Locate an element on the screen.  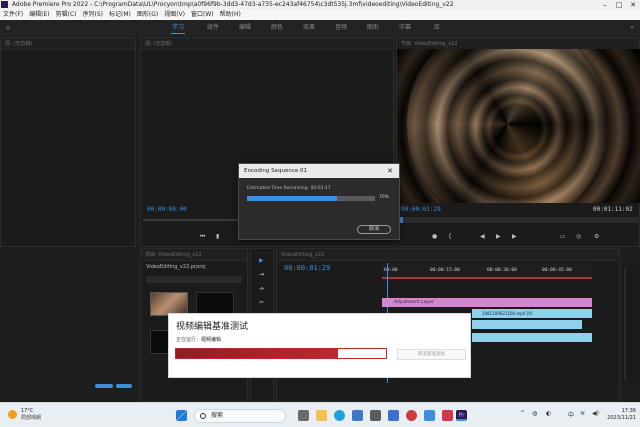
encoding-progress-bar is located at coordinates (311, 198).